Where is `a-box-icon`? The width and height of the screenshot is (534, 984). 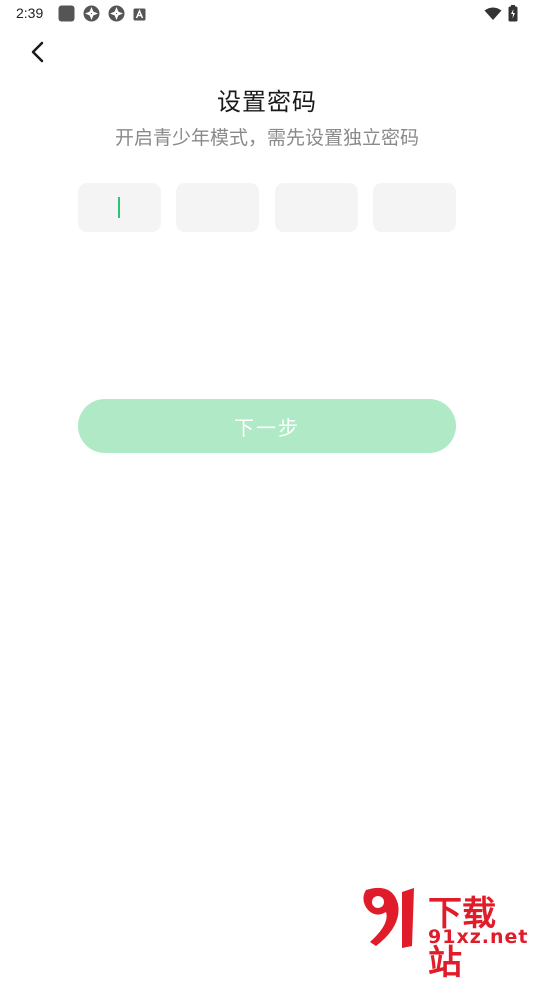 a-box-icon is located at coordinates (139, 15).